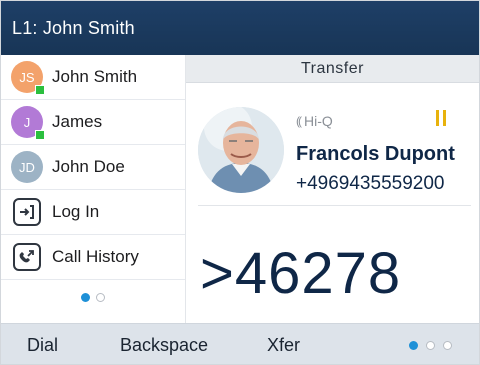  I want to click on sidebar-item-john-doe: JD John Doe, so click(93, 167).